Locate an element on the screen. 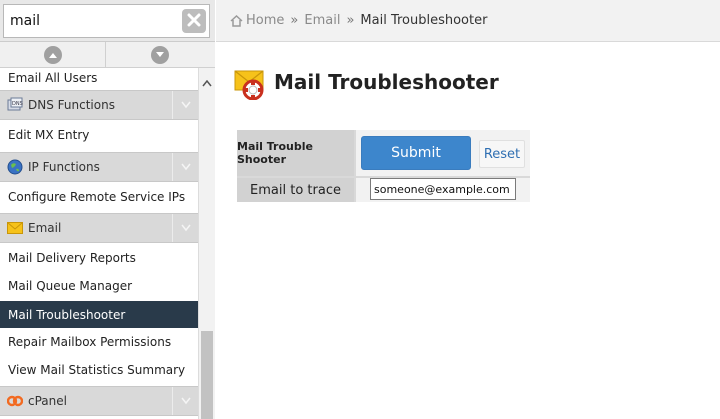  expand-all-button is located at coordinates (160, 54).